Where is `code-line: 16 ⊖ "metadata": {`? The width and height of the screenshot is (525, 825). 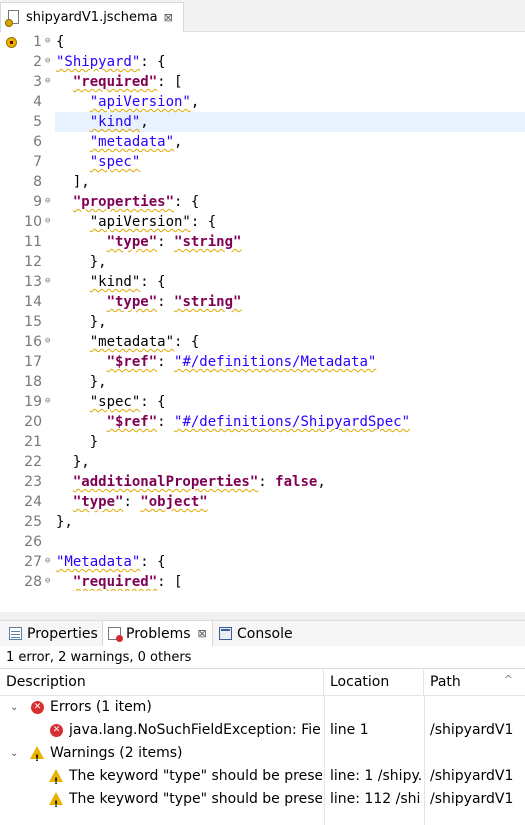
code-line: 16 ⊖ "metadata": { is located at coordinates (262, 342).